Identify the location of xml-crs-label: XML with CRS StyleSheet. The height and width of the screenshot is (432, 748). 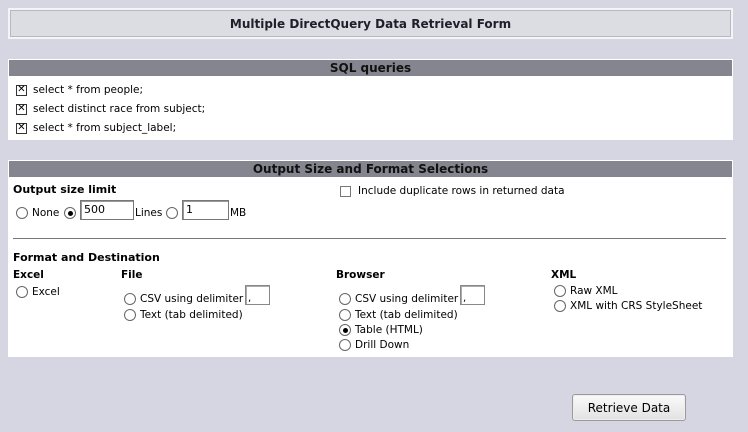
(636, 306).